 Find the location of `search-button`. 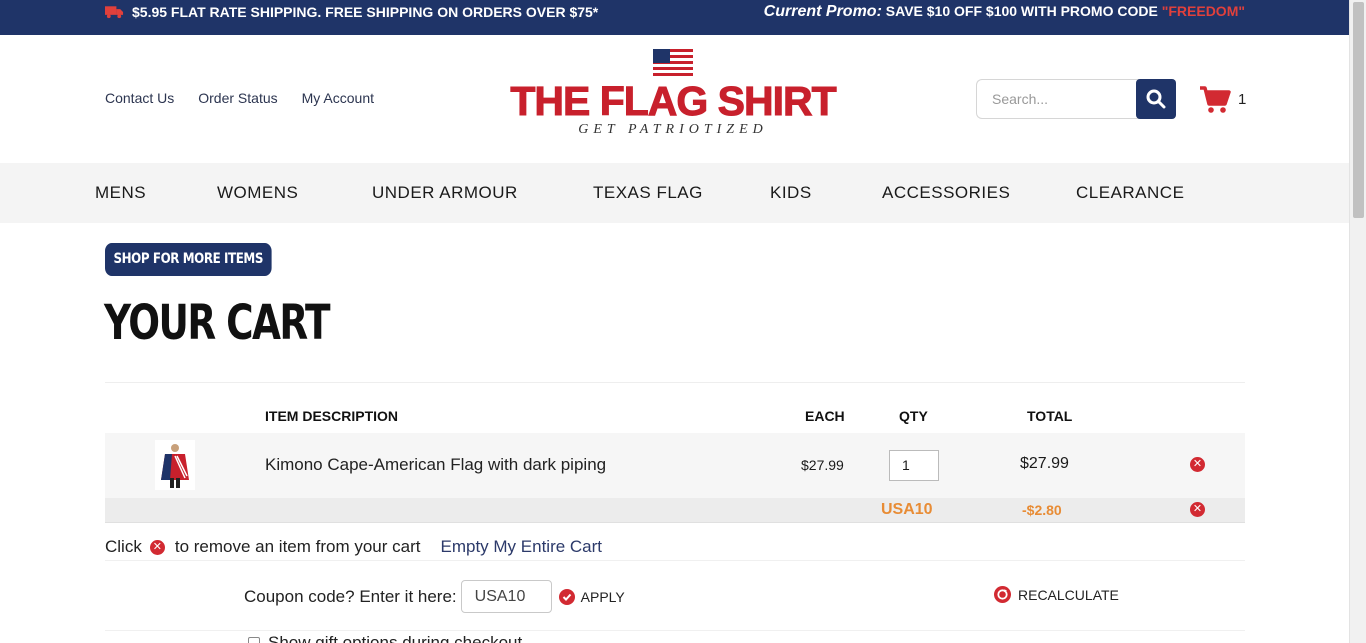

search-button is located at coordinates (1156, 99).